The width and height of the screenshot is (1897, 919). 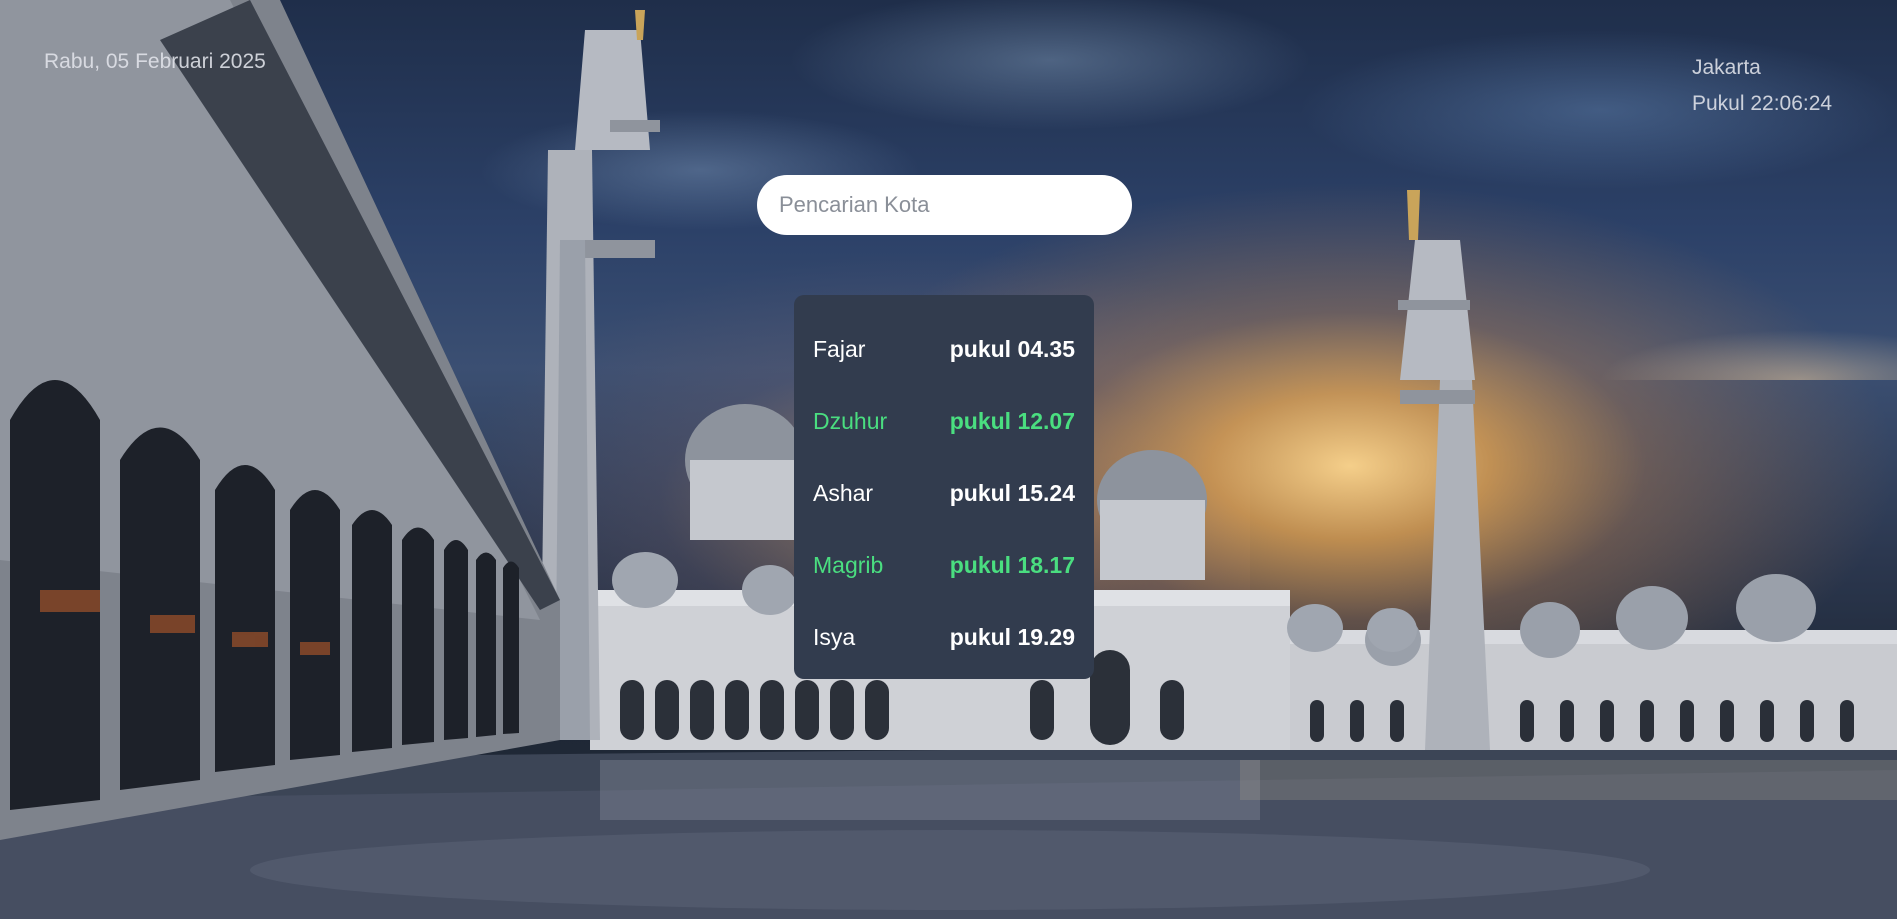 I want to click on prayer-name: Fajar, so click(x=839, y=348).